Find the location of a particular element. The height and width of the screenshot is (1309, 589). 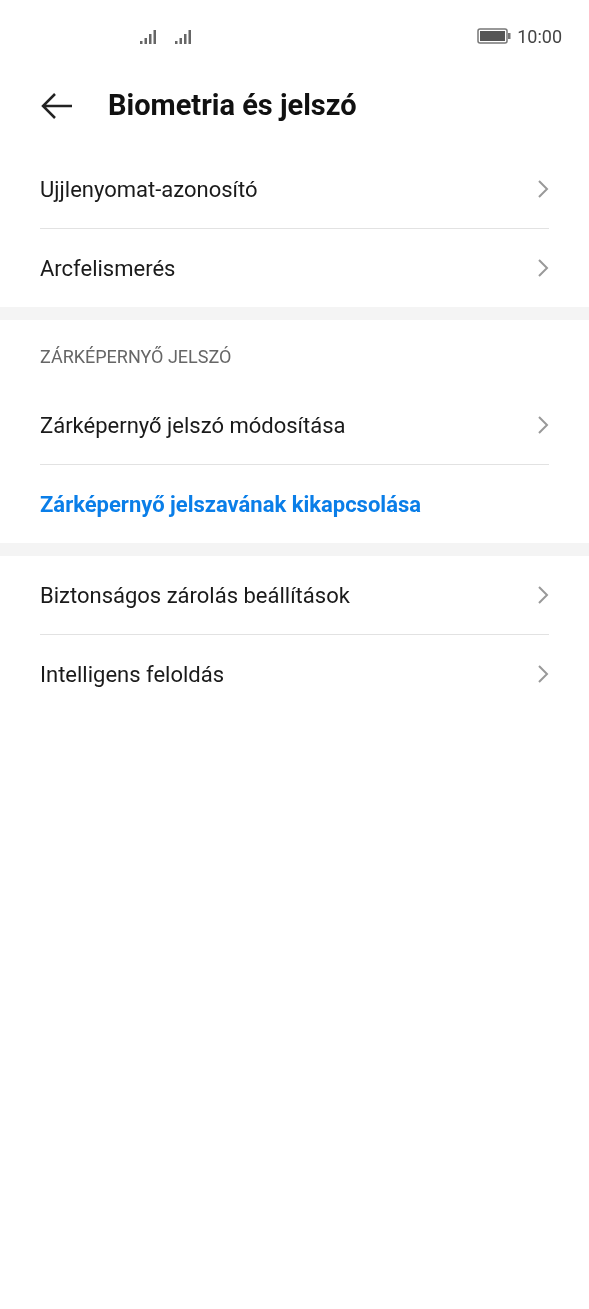

settings-item: Arcfelismerés is located at coordinates (294, 268).